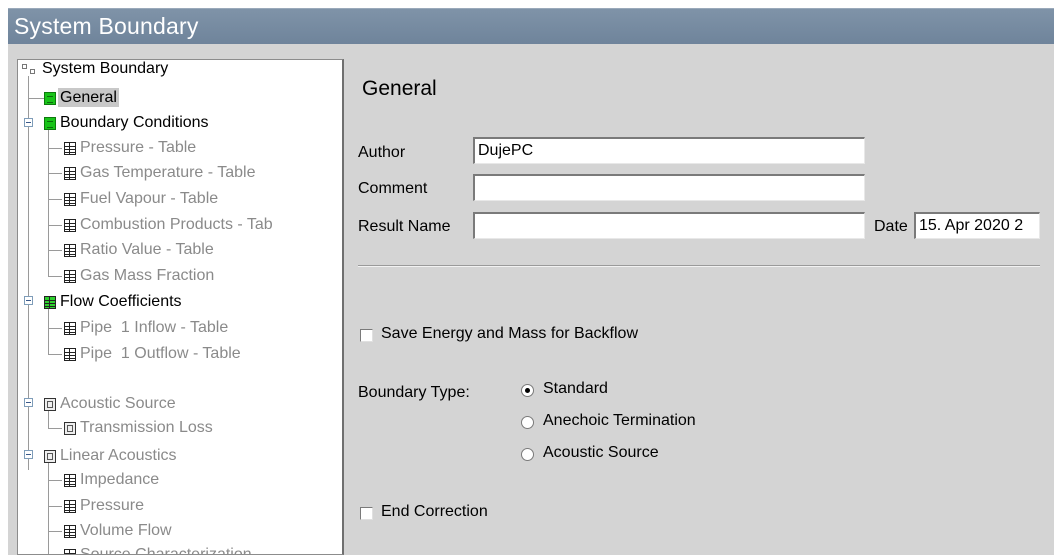 This screenshot has height=555, width=1054. I want to click on radio-anechoic-termination, so click(527, 422).